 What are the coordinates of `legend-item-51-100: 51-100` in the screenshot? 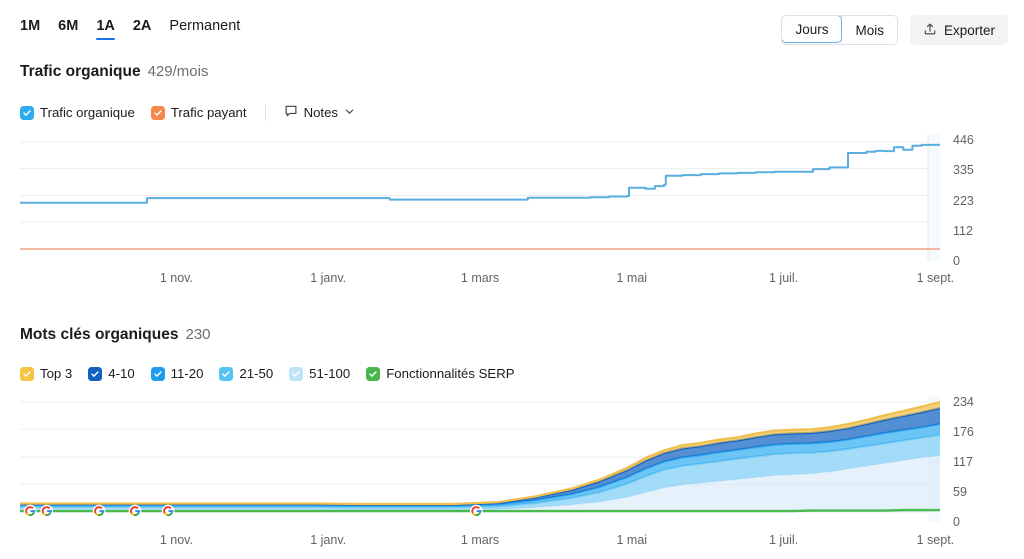 It's located at (319, 373).